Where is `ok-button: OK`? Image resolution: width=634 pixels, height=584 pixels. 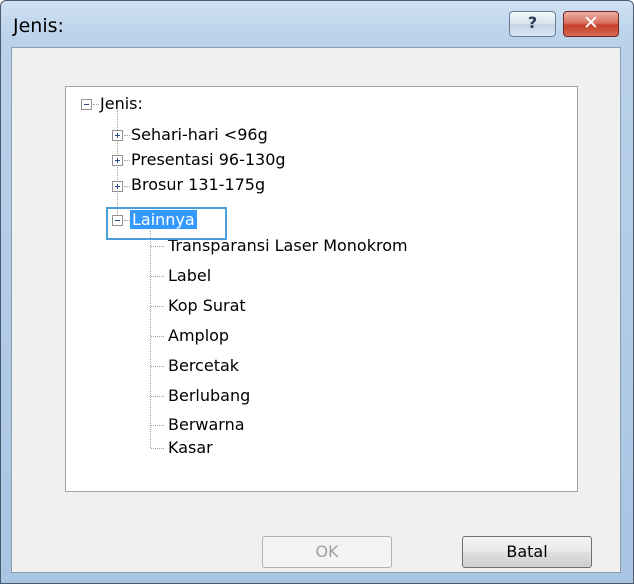
ok-button: OK is located at coordinates (327, 552).